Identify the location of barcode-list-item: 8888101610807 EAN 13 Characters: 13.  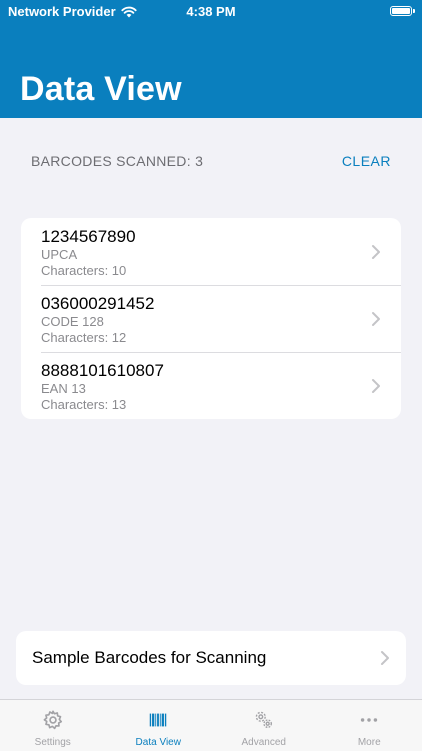
(211, 385).